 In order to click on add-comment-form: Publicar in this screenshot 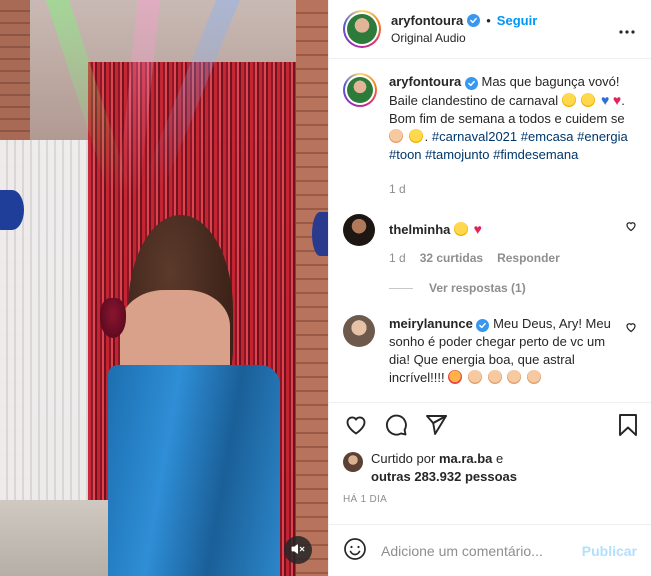, I will do `click(490, 550)`.